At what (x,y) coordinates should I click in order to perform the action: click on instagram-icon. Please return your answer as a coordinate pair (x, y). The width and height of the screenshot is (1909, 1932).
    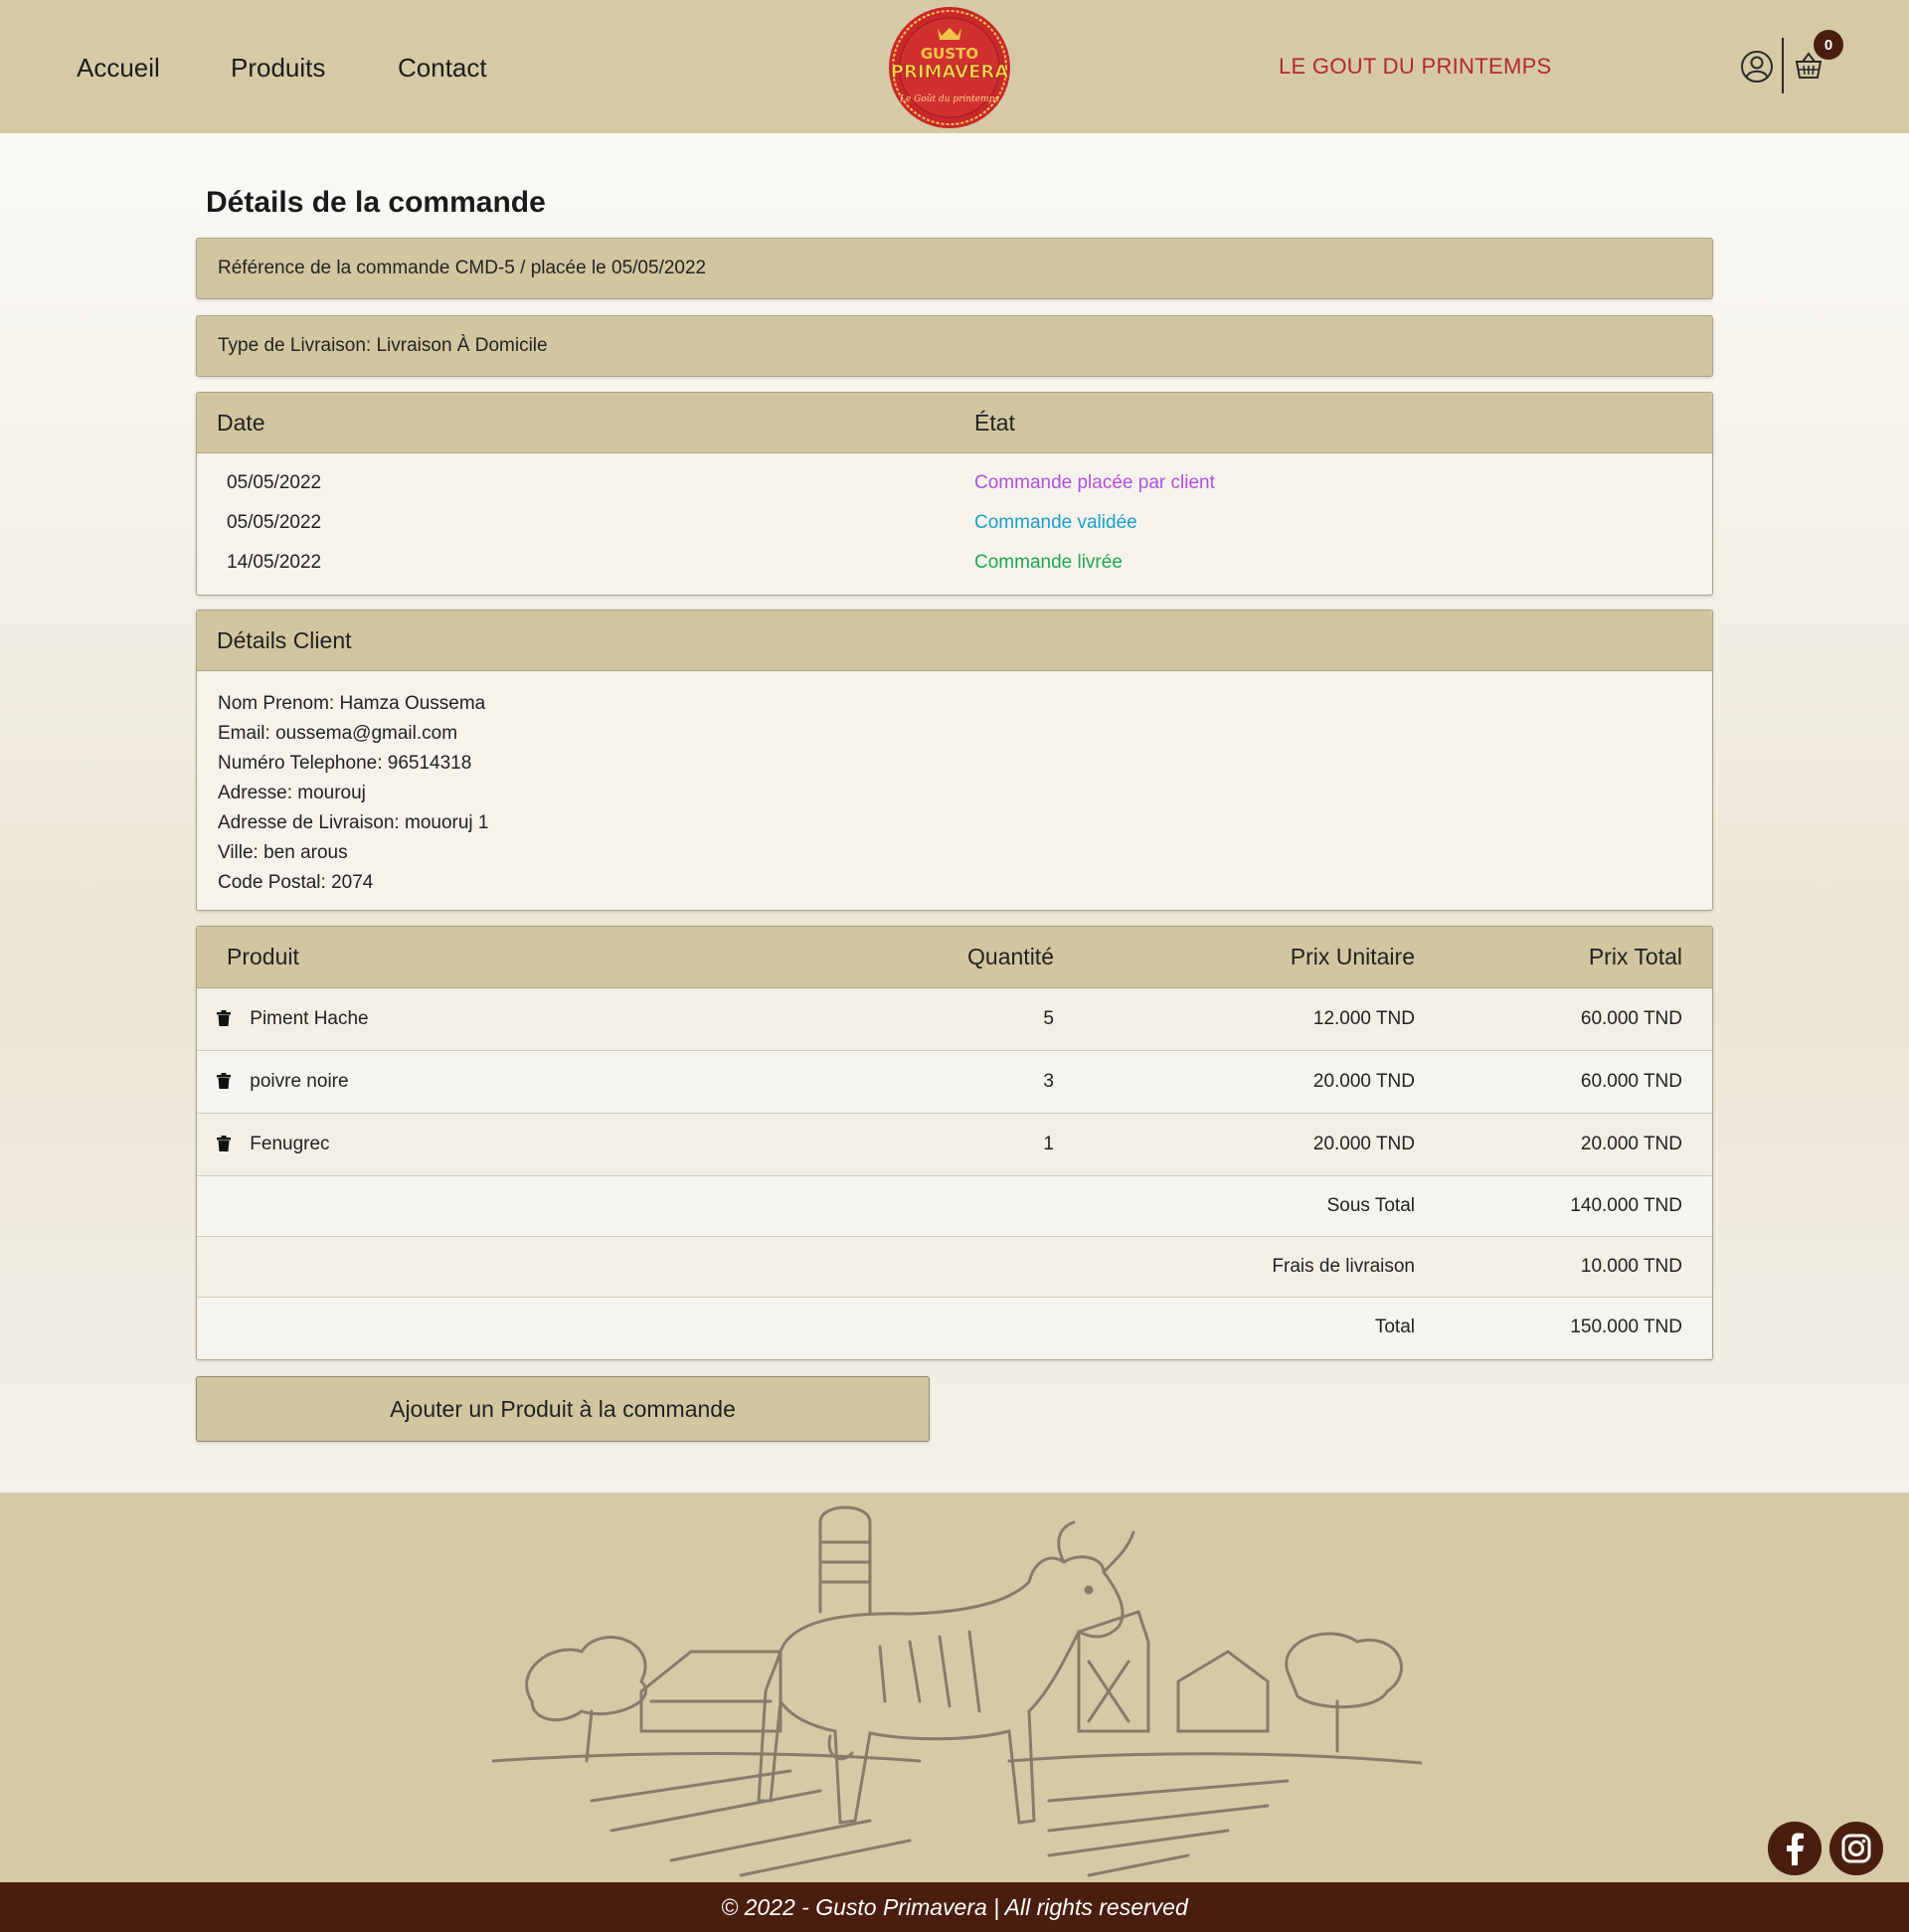
    Looking at the image, I should click on (1856, 1848).